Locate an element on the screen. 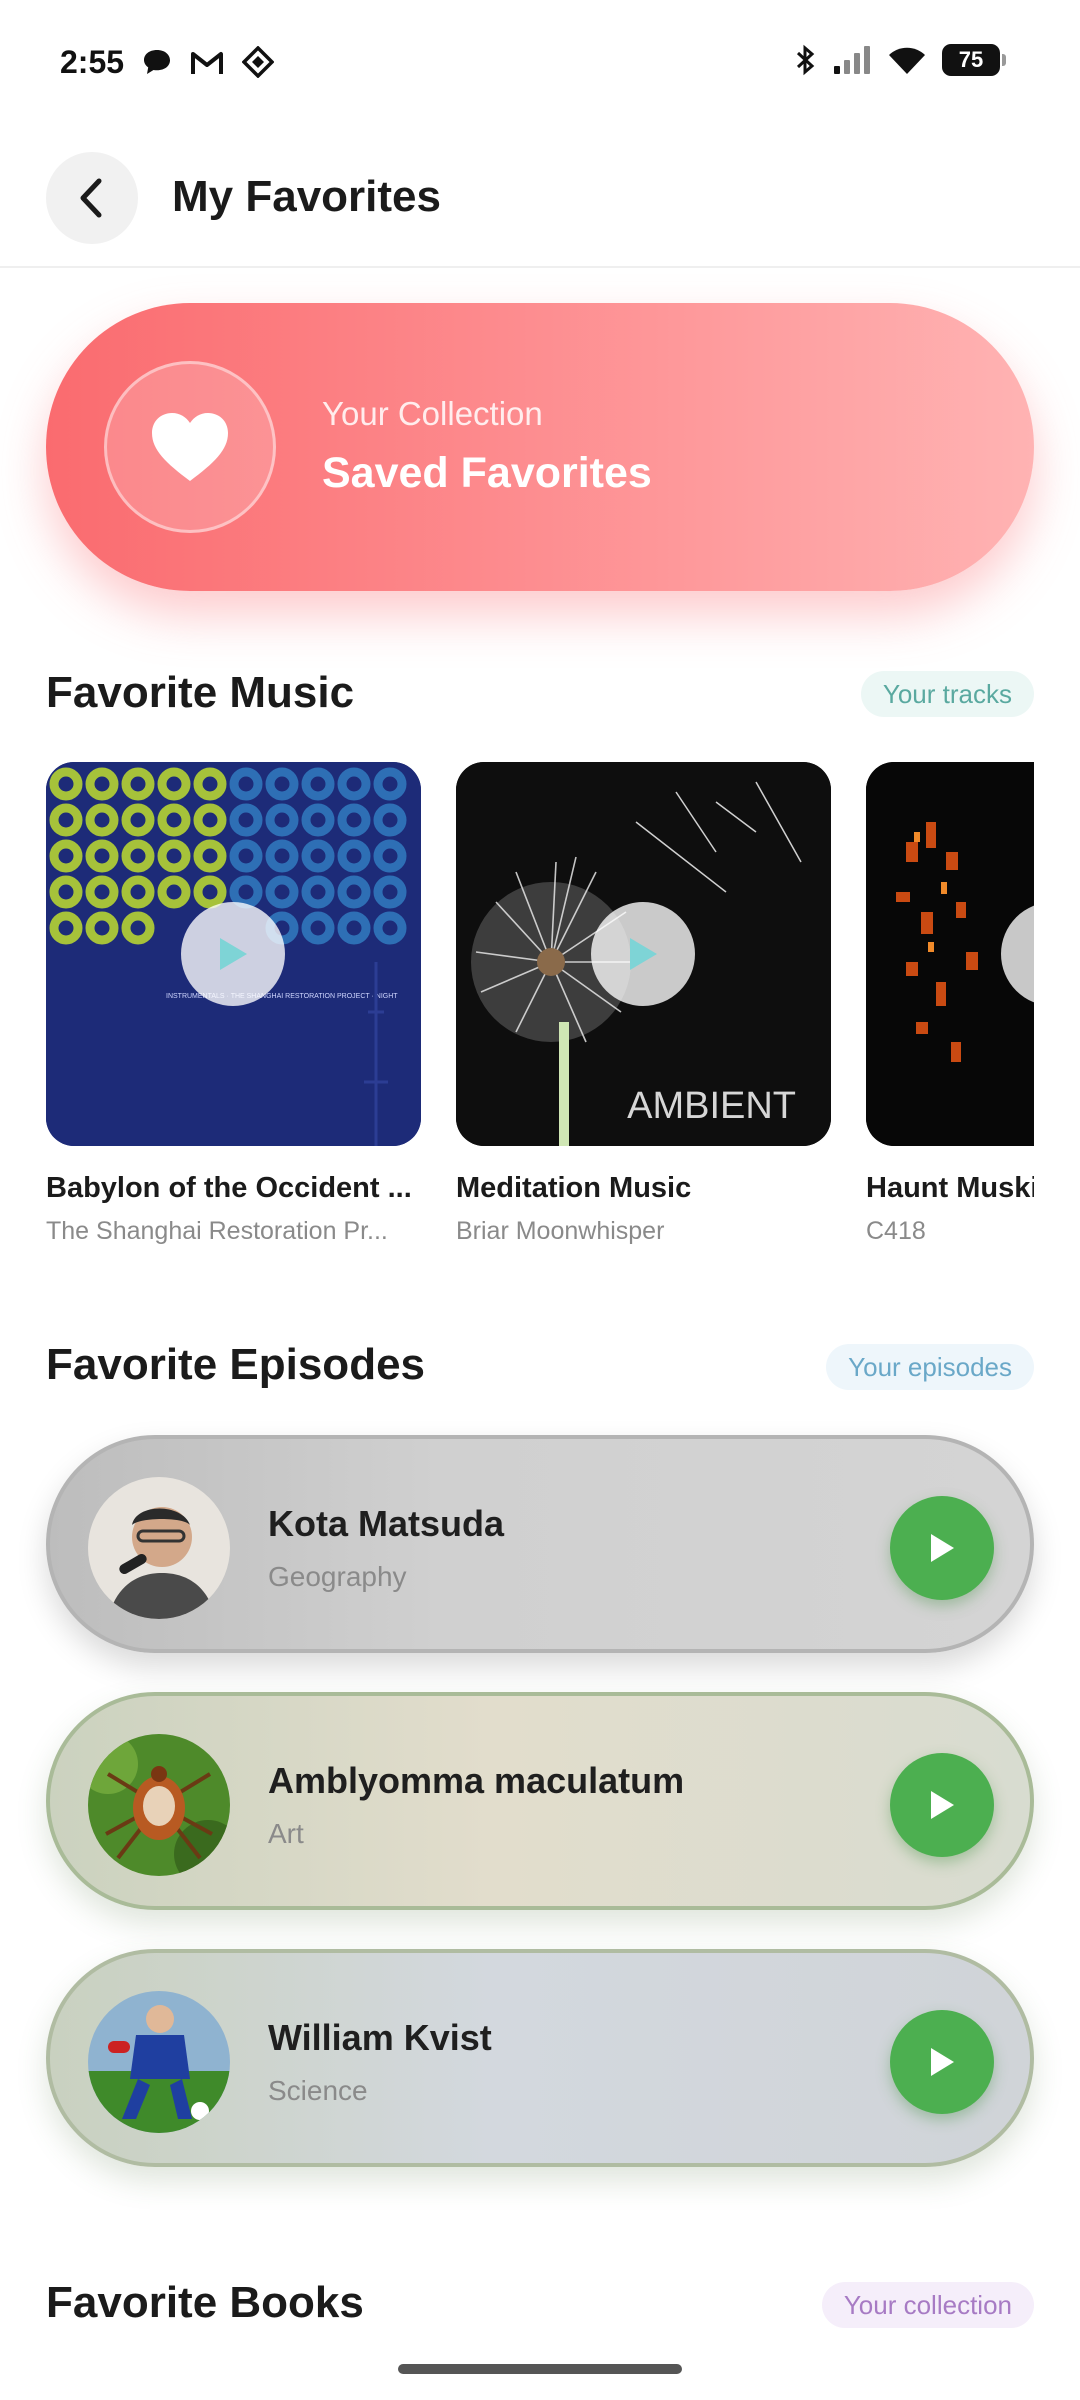 The image size is (1080, 2400). system-icons: 75 is located at coordinates (900, 60).